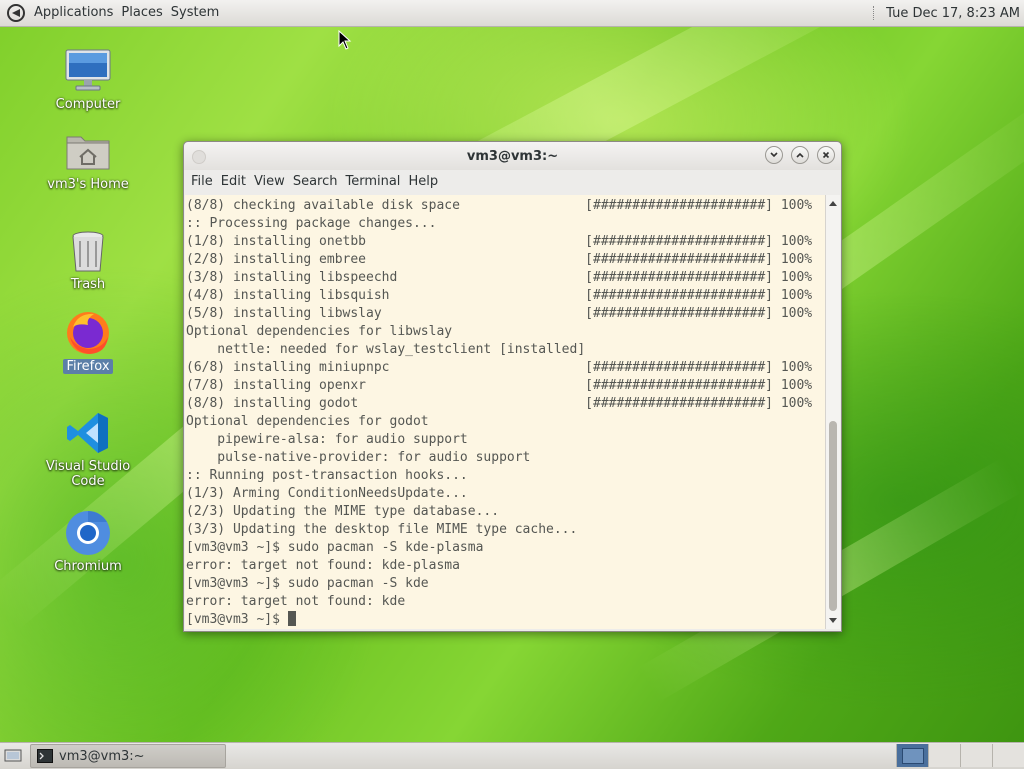 Image resolution: width=1024 pixels, height=769 pixels. What do you see at coordinates (88, 251) in the screenshot?
I see `trash-icon` at bounding box center [88, 251].